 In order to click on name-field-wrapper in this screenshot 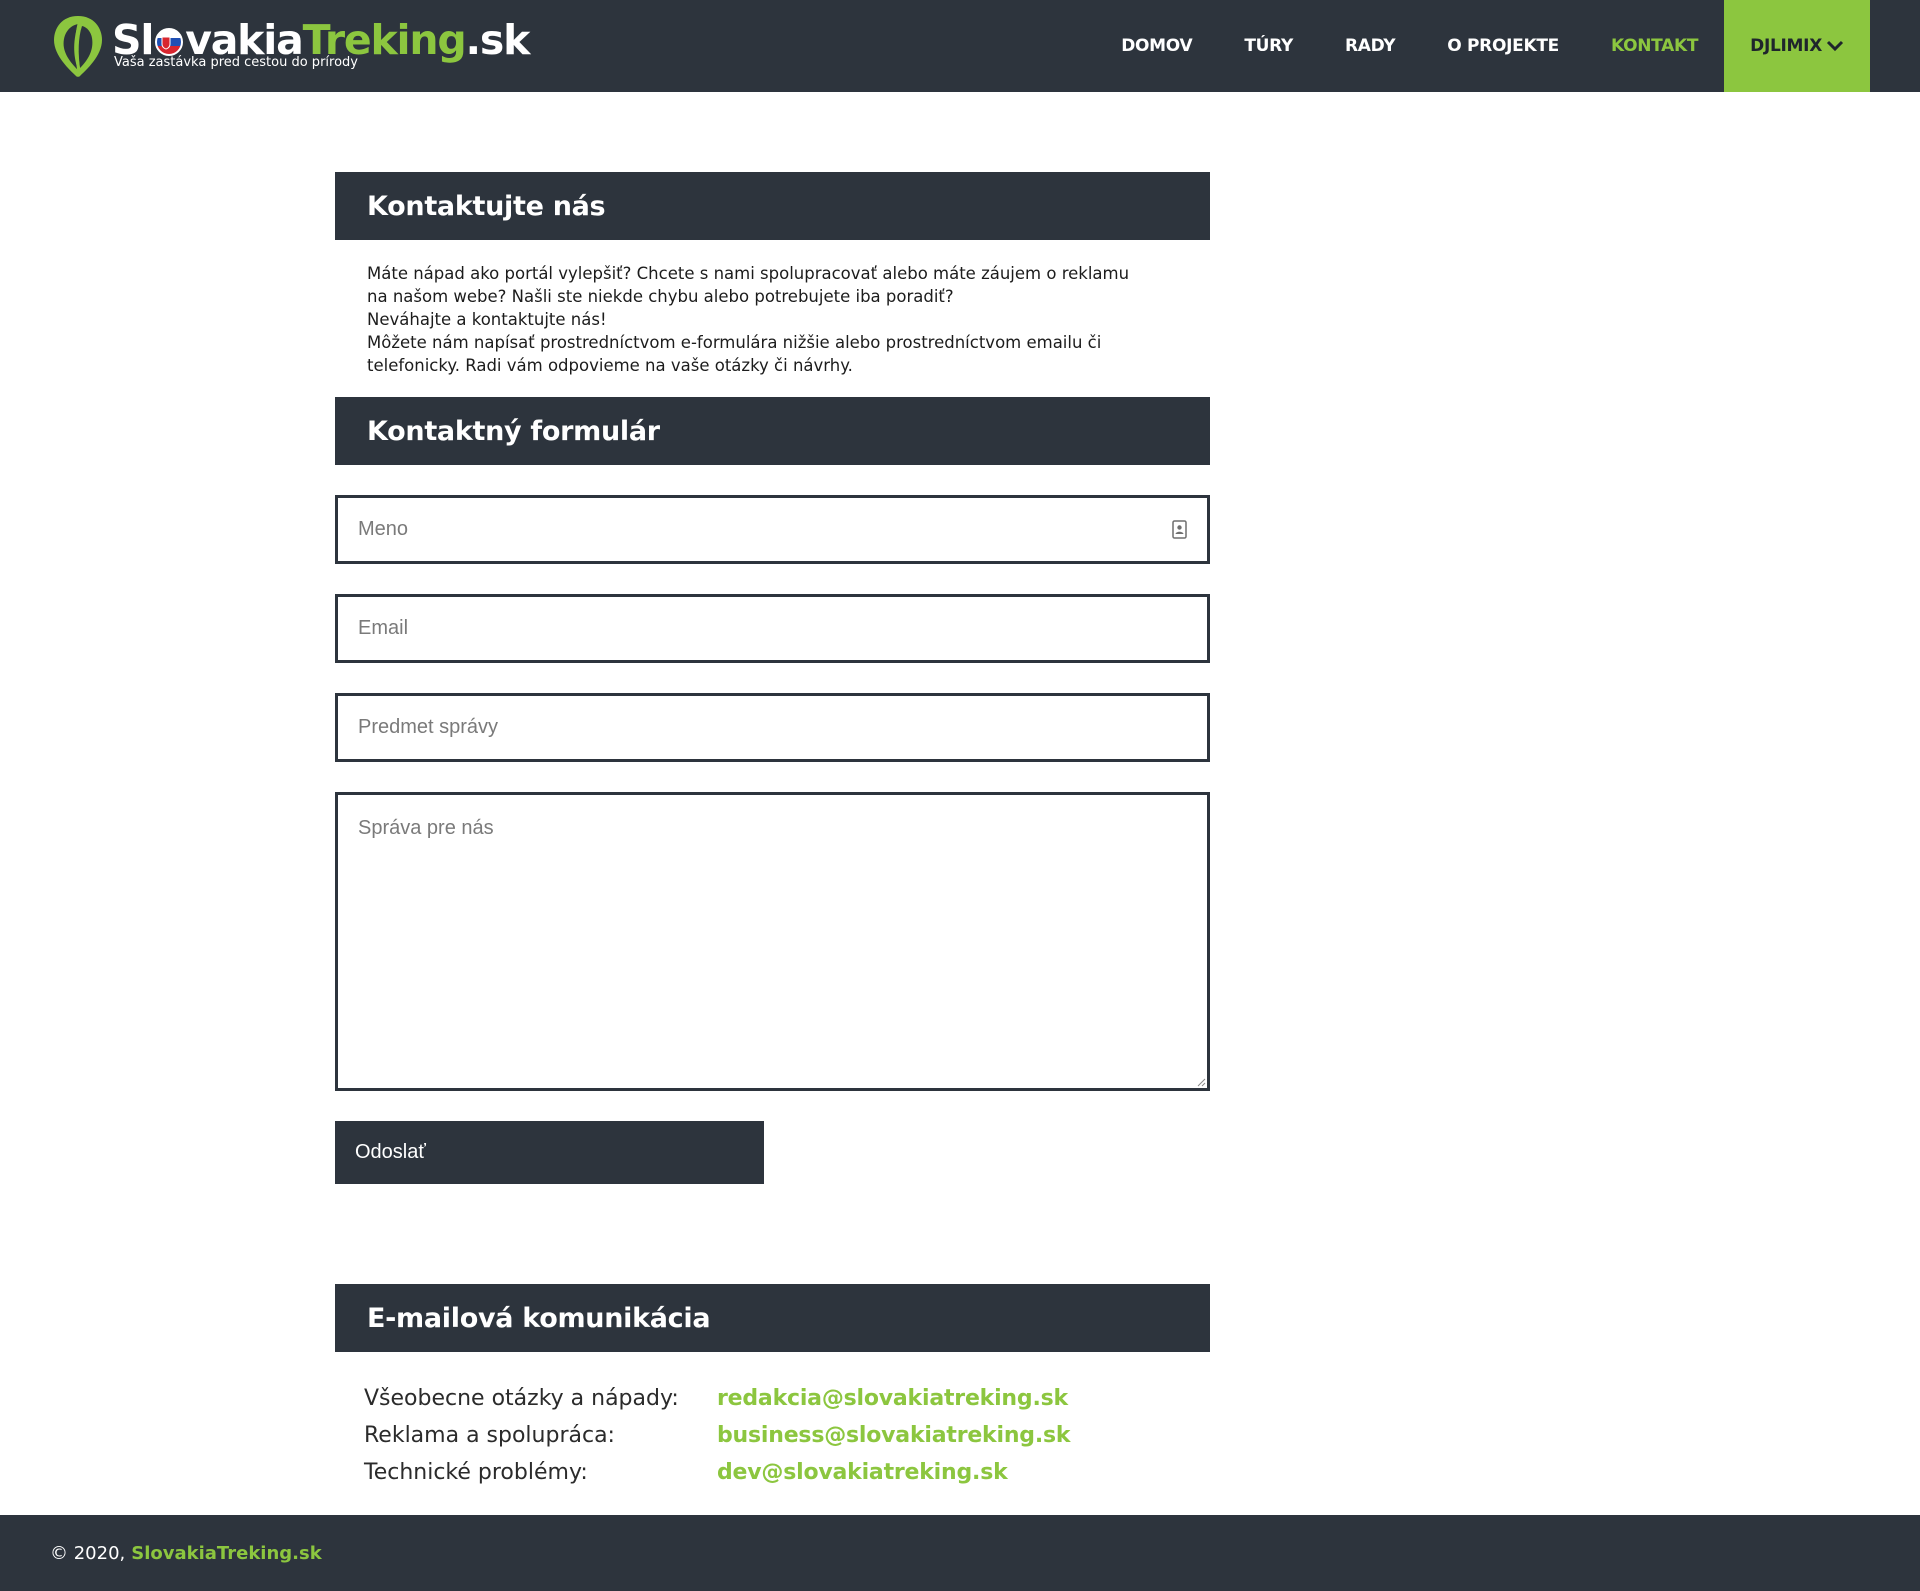, I will do `click(772, 529)`.